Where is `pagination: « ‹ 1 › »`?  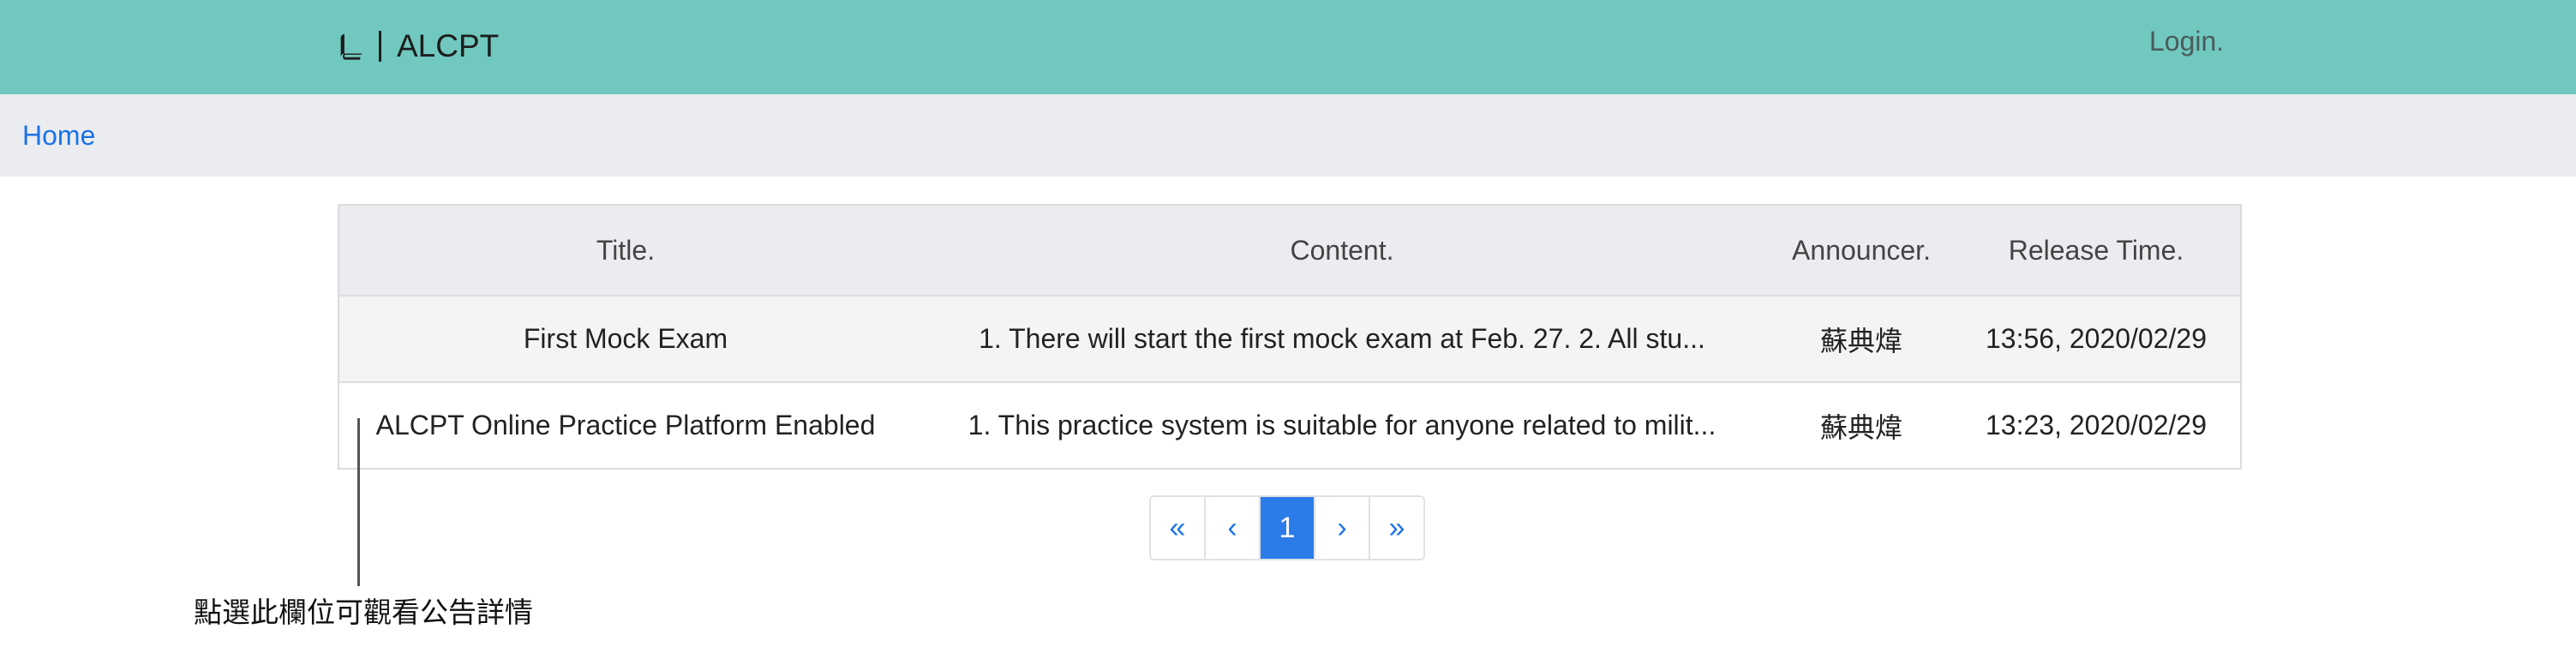 pagination: « ‹ 1 › » is located at coordinates (1287, 527).